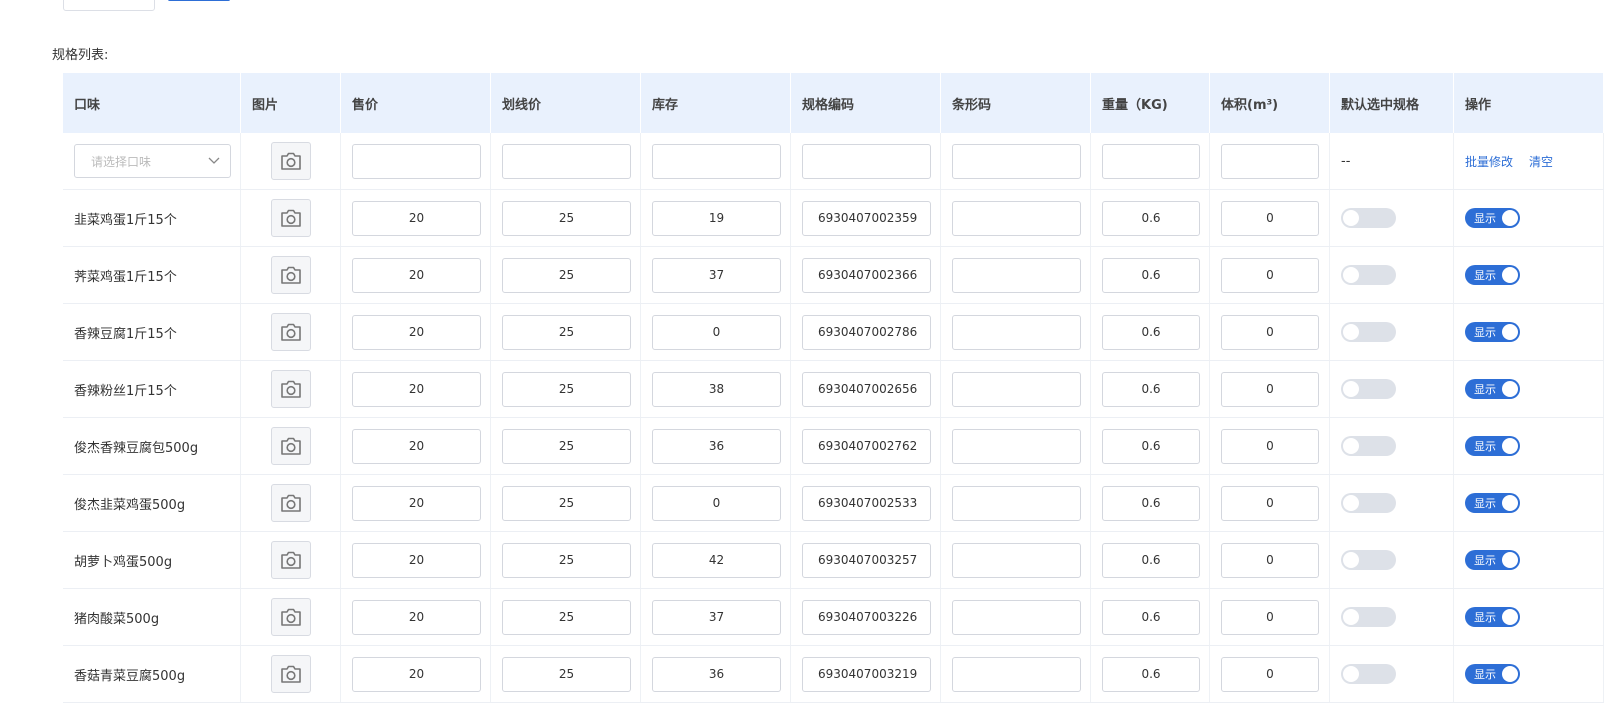 This screenshot has width=1604, height=714. What do you see at coordinates (866, 275) in the screenshot?
I see `spec-code-input: 6930407002366` at bounding box center [866, 275].